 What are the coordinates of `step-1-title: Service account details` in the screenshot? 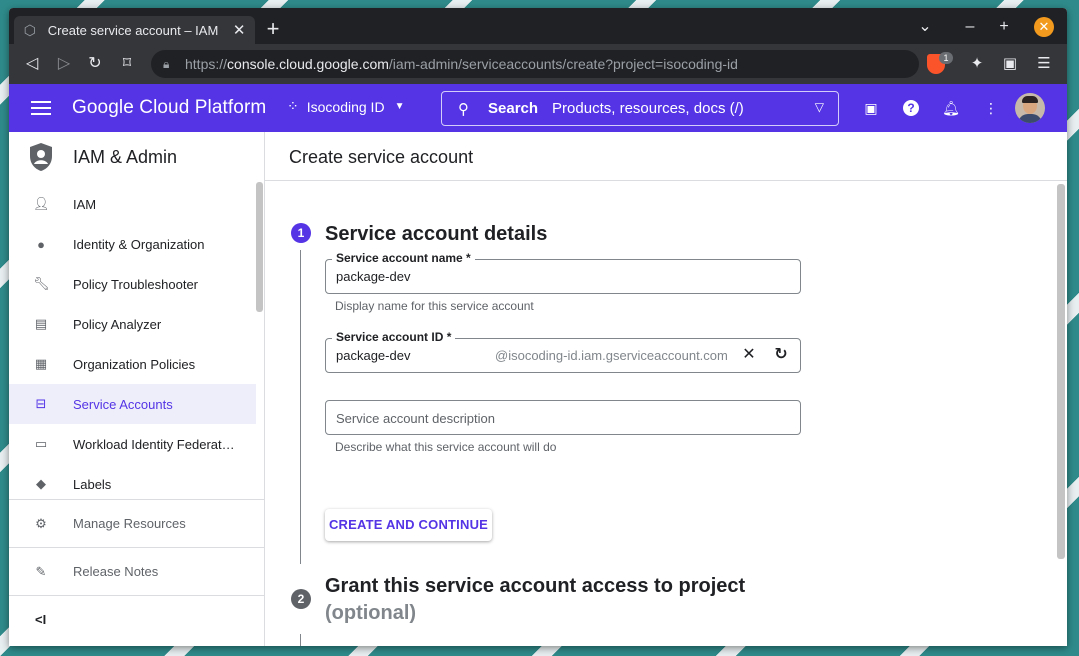 It's located at (436, 234).